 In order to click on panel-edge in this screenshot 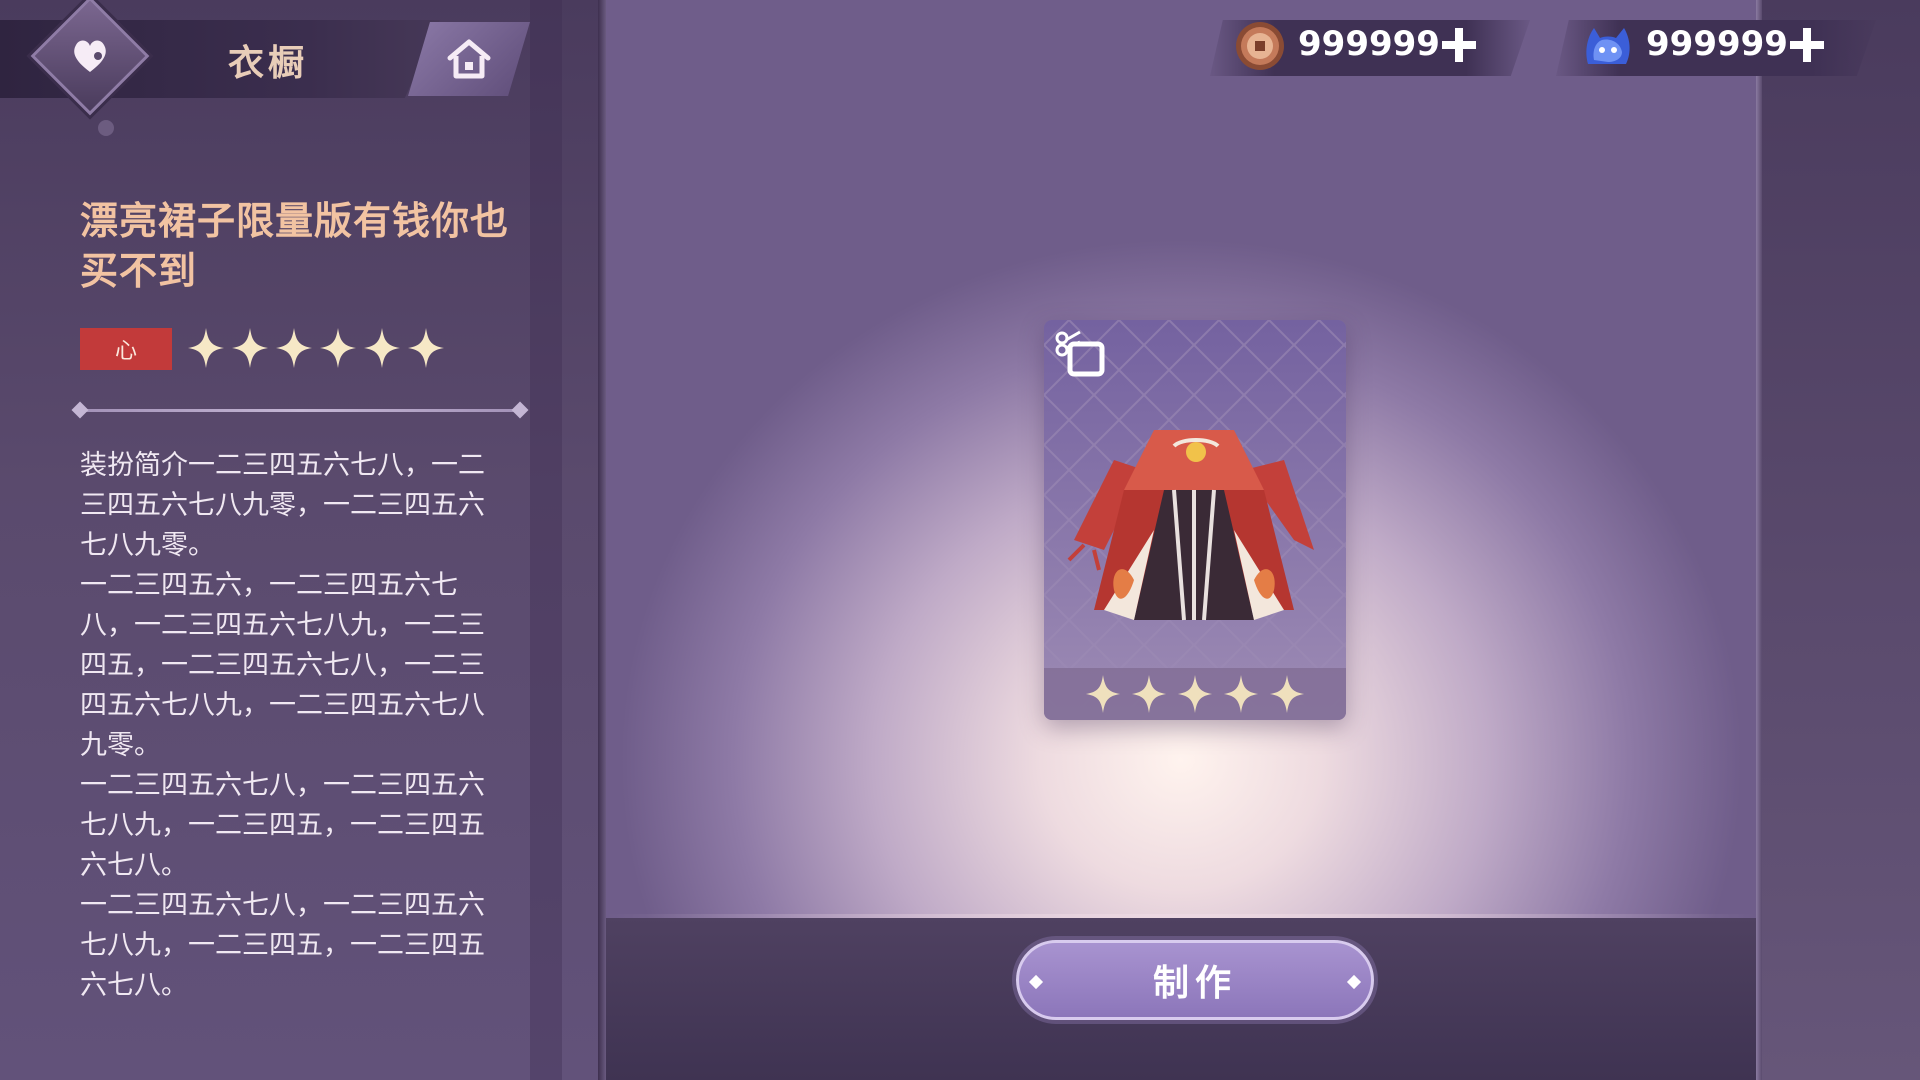, I will do `click(602, 540)`.